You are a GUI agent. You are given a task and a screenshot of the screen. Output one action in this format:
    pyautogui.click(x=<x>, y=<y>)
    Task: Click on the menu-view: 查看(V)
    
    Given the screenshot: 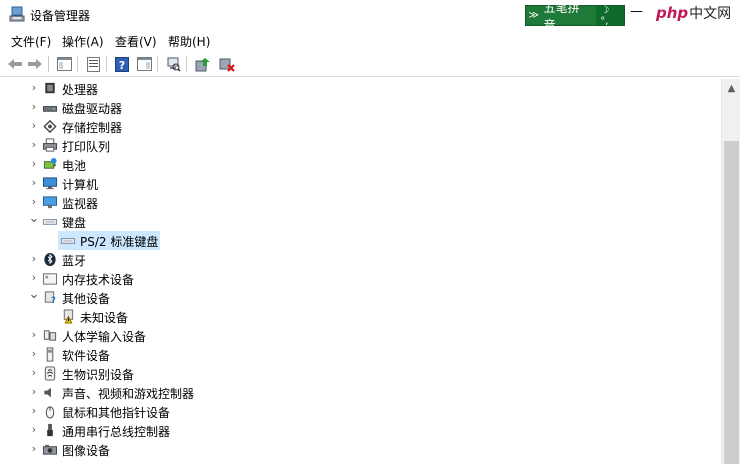 What is the action you would take?
    pyautogui.click(x=136, y=41)
    